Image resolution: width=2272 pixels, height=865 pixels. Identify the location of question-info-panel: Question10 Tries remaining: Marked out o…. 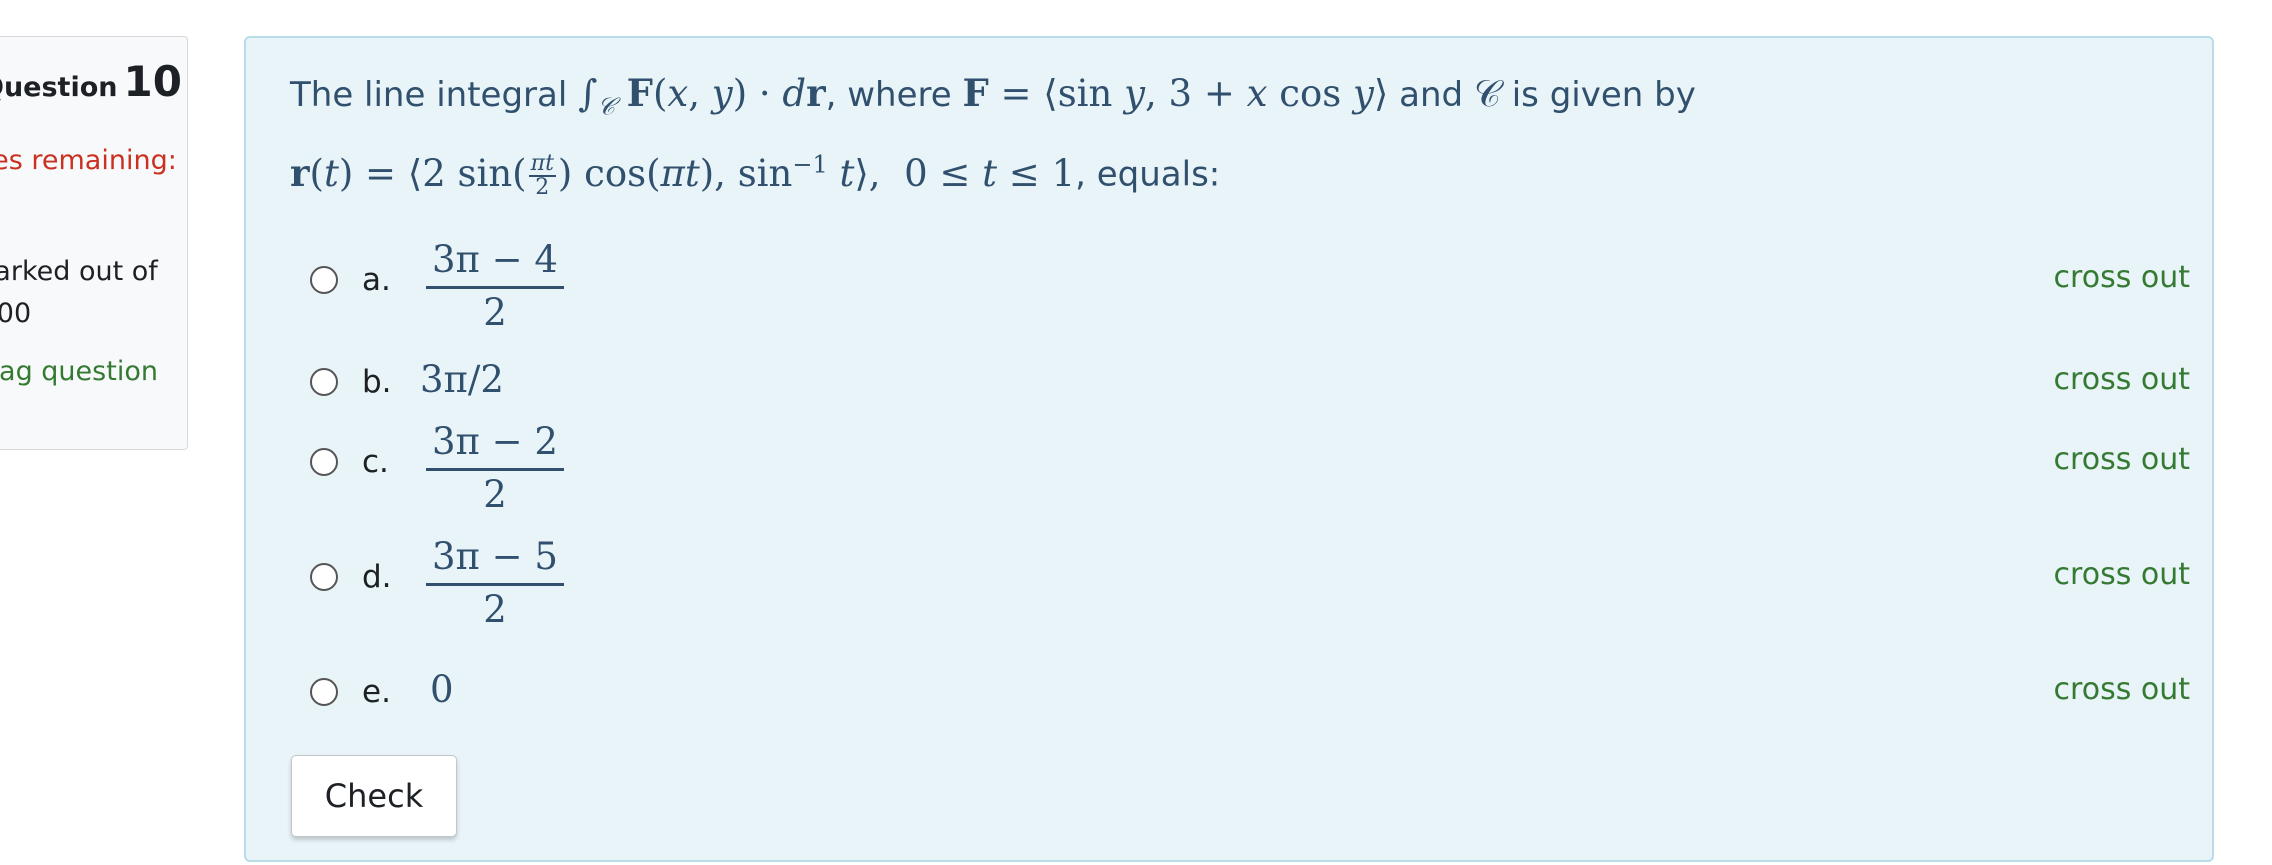
(94, 243).